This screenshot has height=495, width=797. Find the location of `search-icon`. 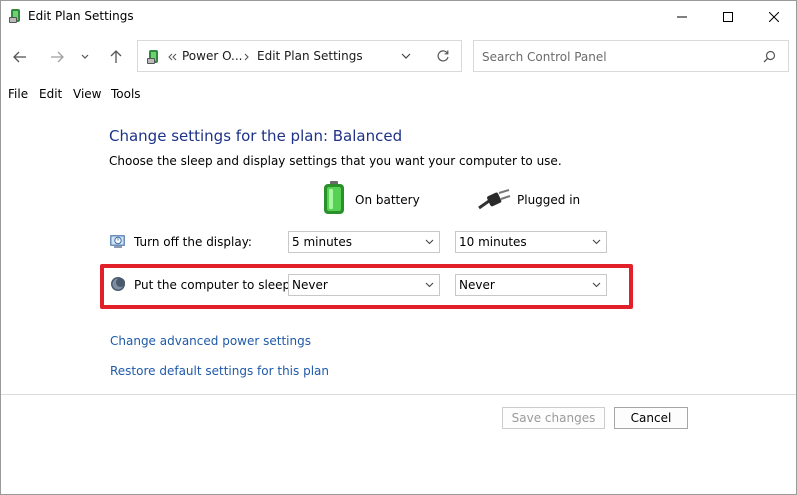

search-icon is located at coordinates (769, 56).